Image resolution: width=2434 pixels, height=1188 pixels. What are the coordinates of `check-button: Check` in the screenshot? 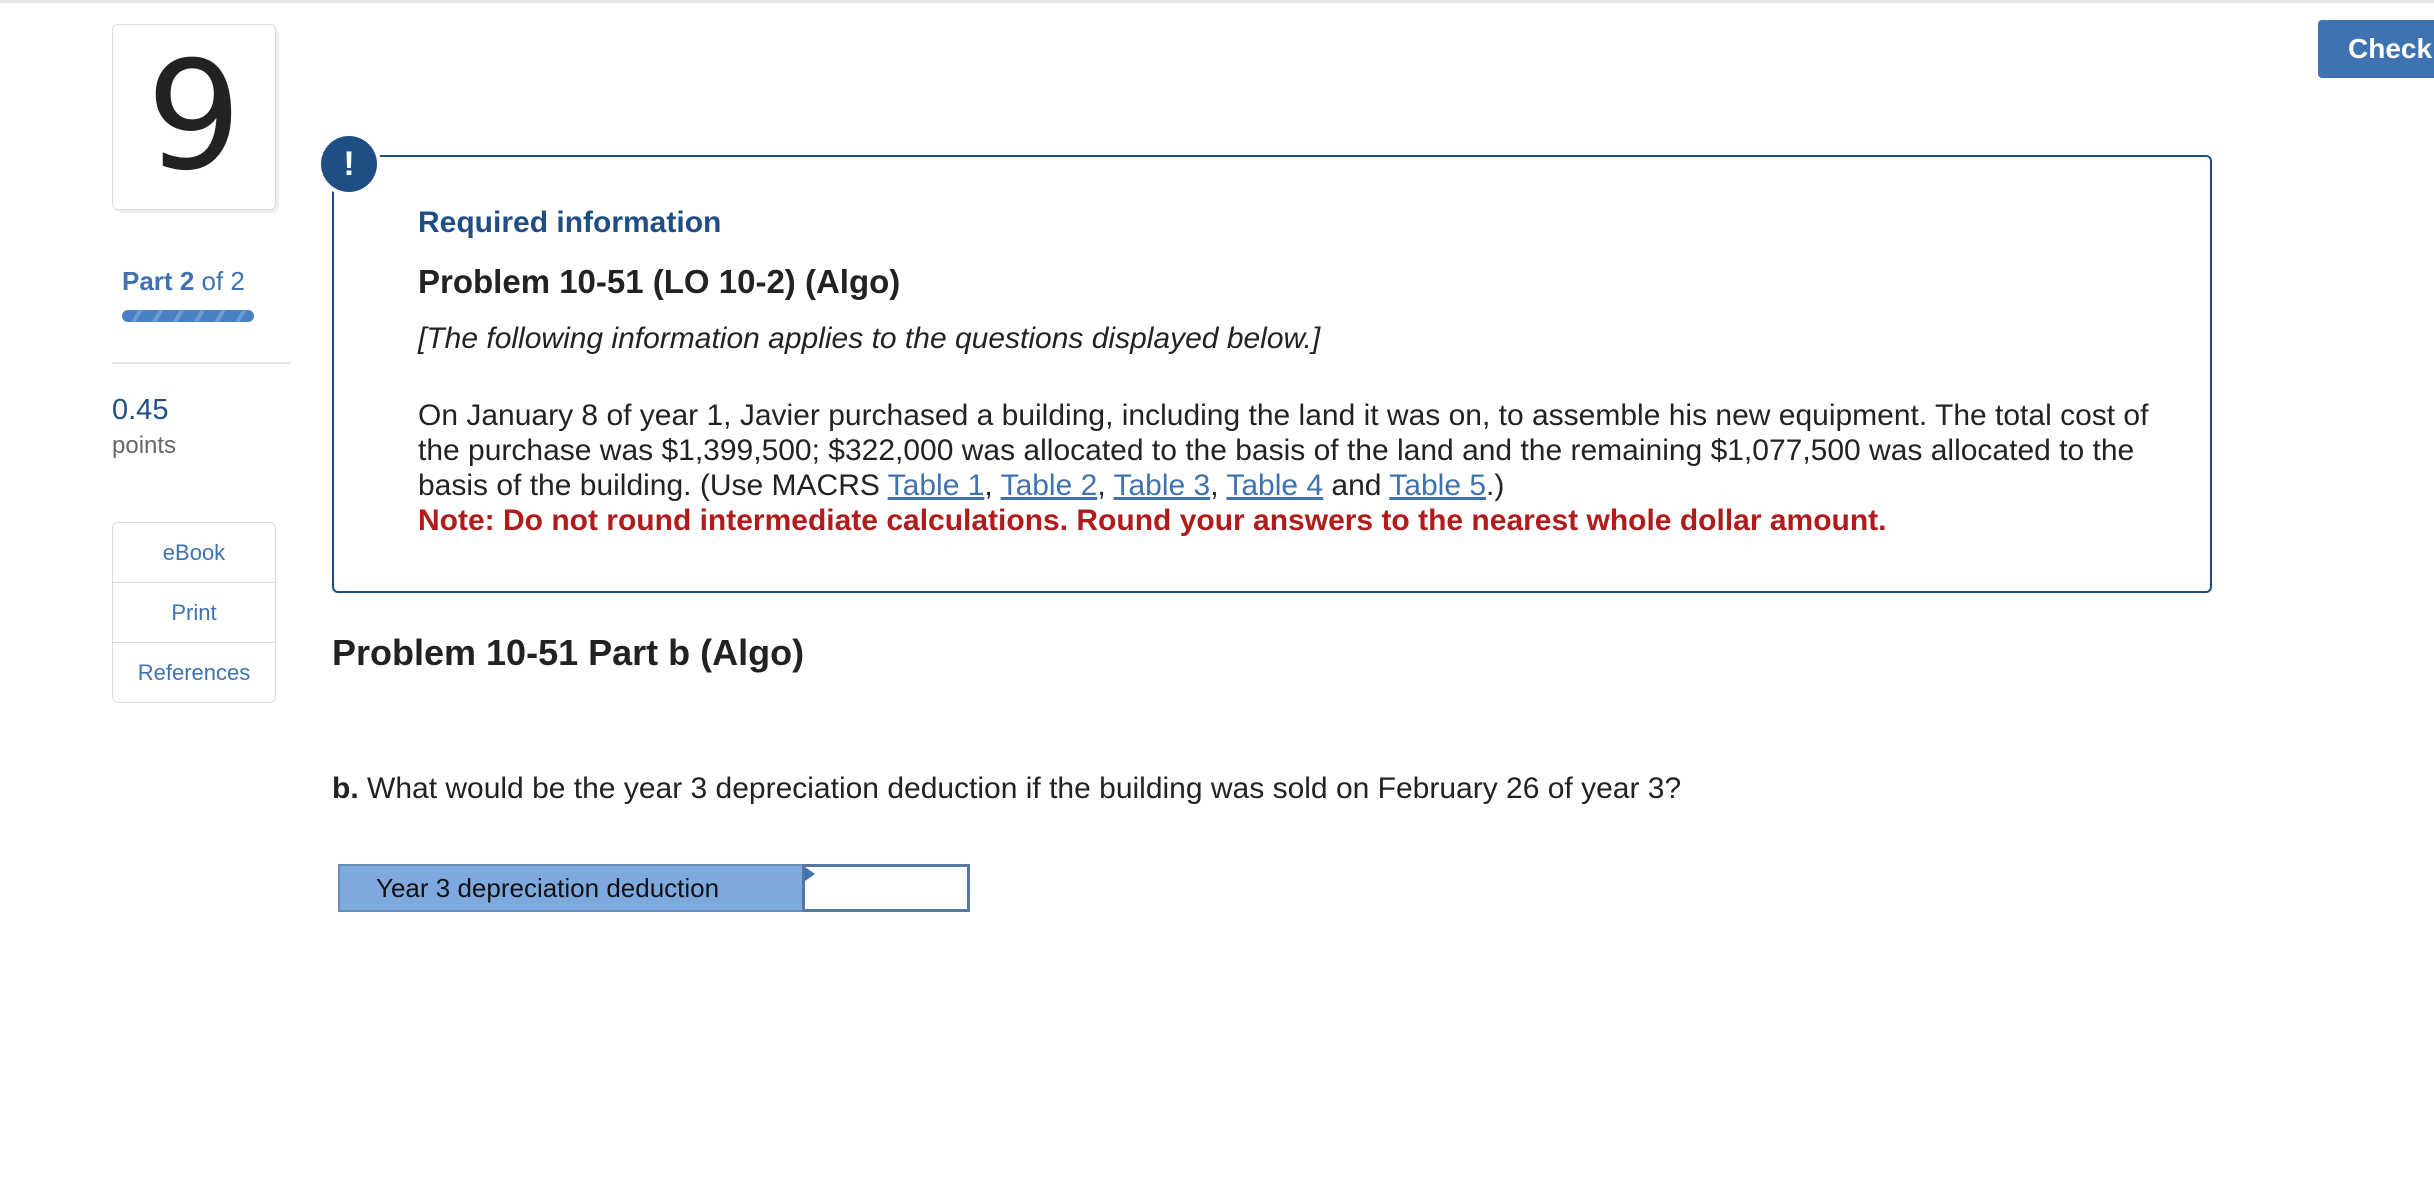 It's located at (2376, 49).